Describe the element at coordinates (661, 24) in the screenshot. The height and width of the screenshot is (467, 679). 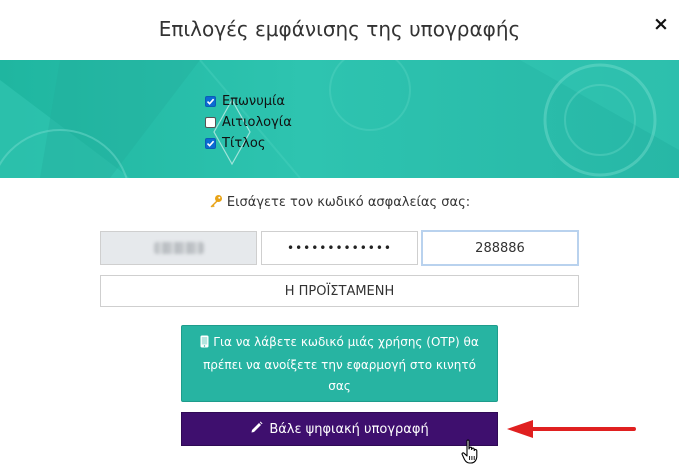
I see `close-button: ×` at that location.